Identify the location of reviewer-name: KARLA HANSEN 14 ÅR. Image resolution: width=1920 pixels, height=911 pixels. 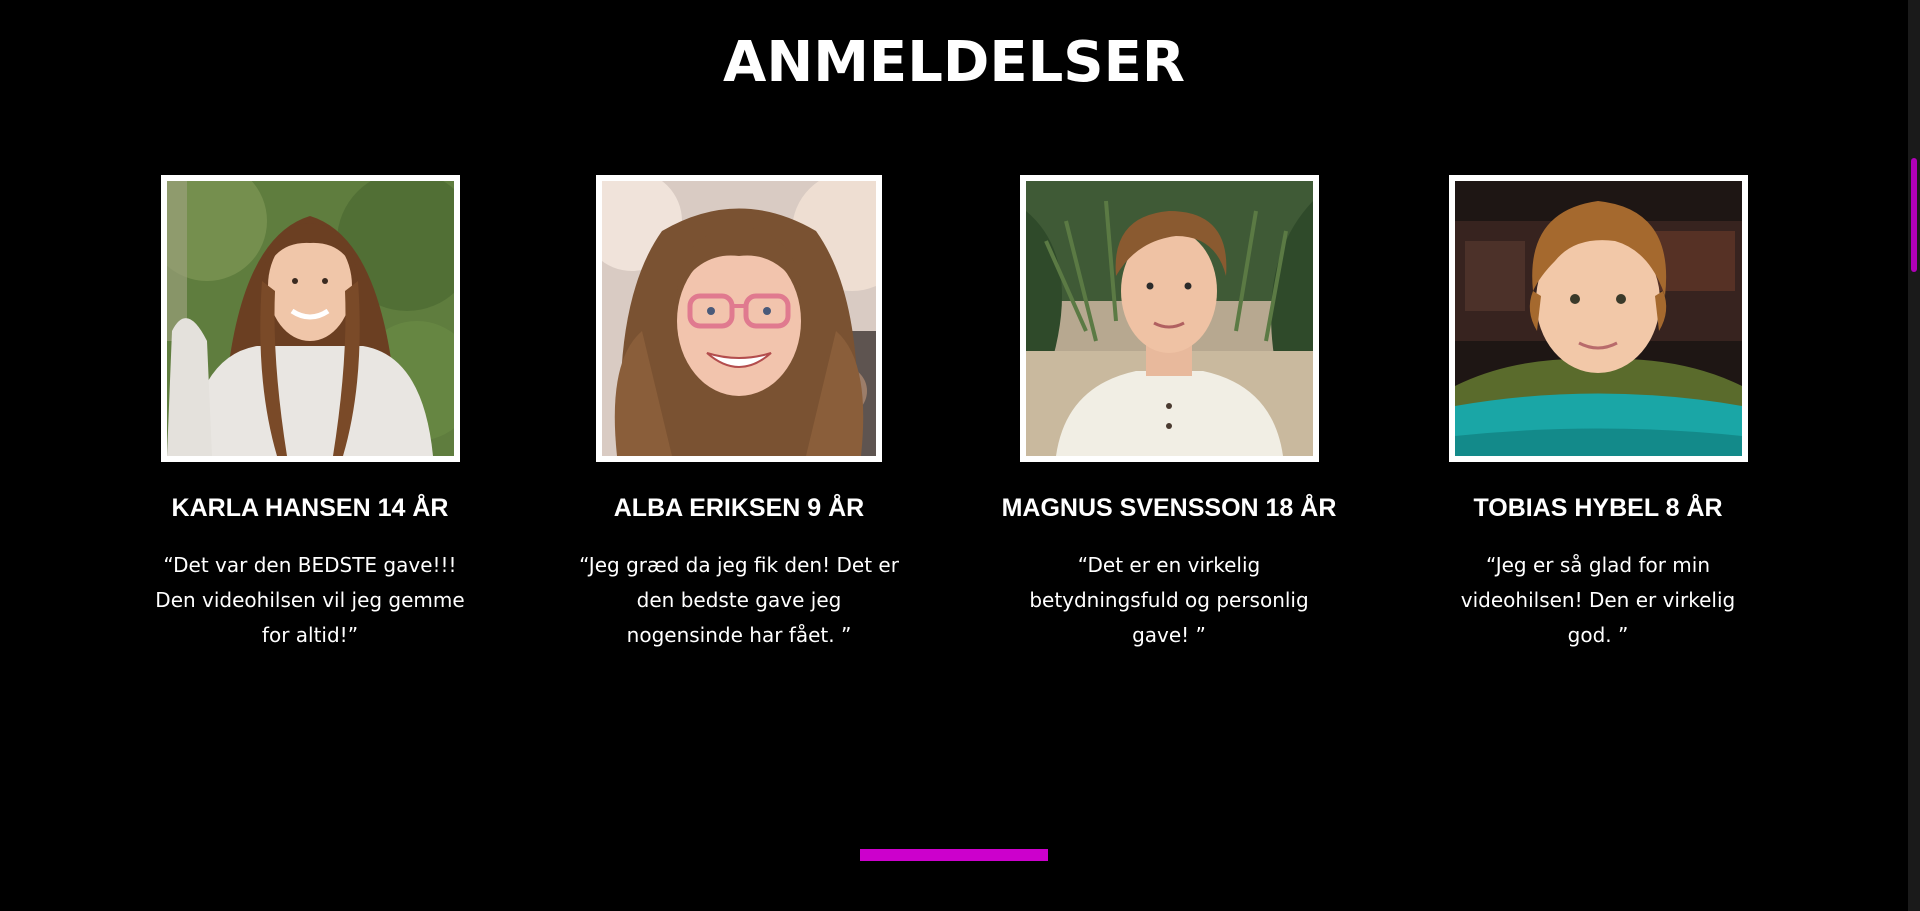
(310, 508).